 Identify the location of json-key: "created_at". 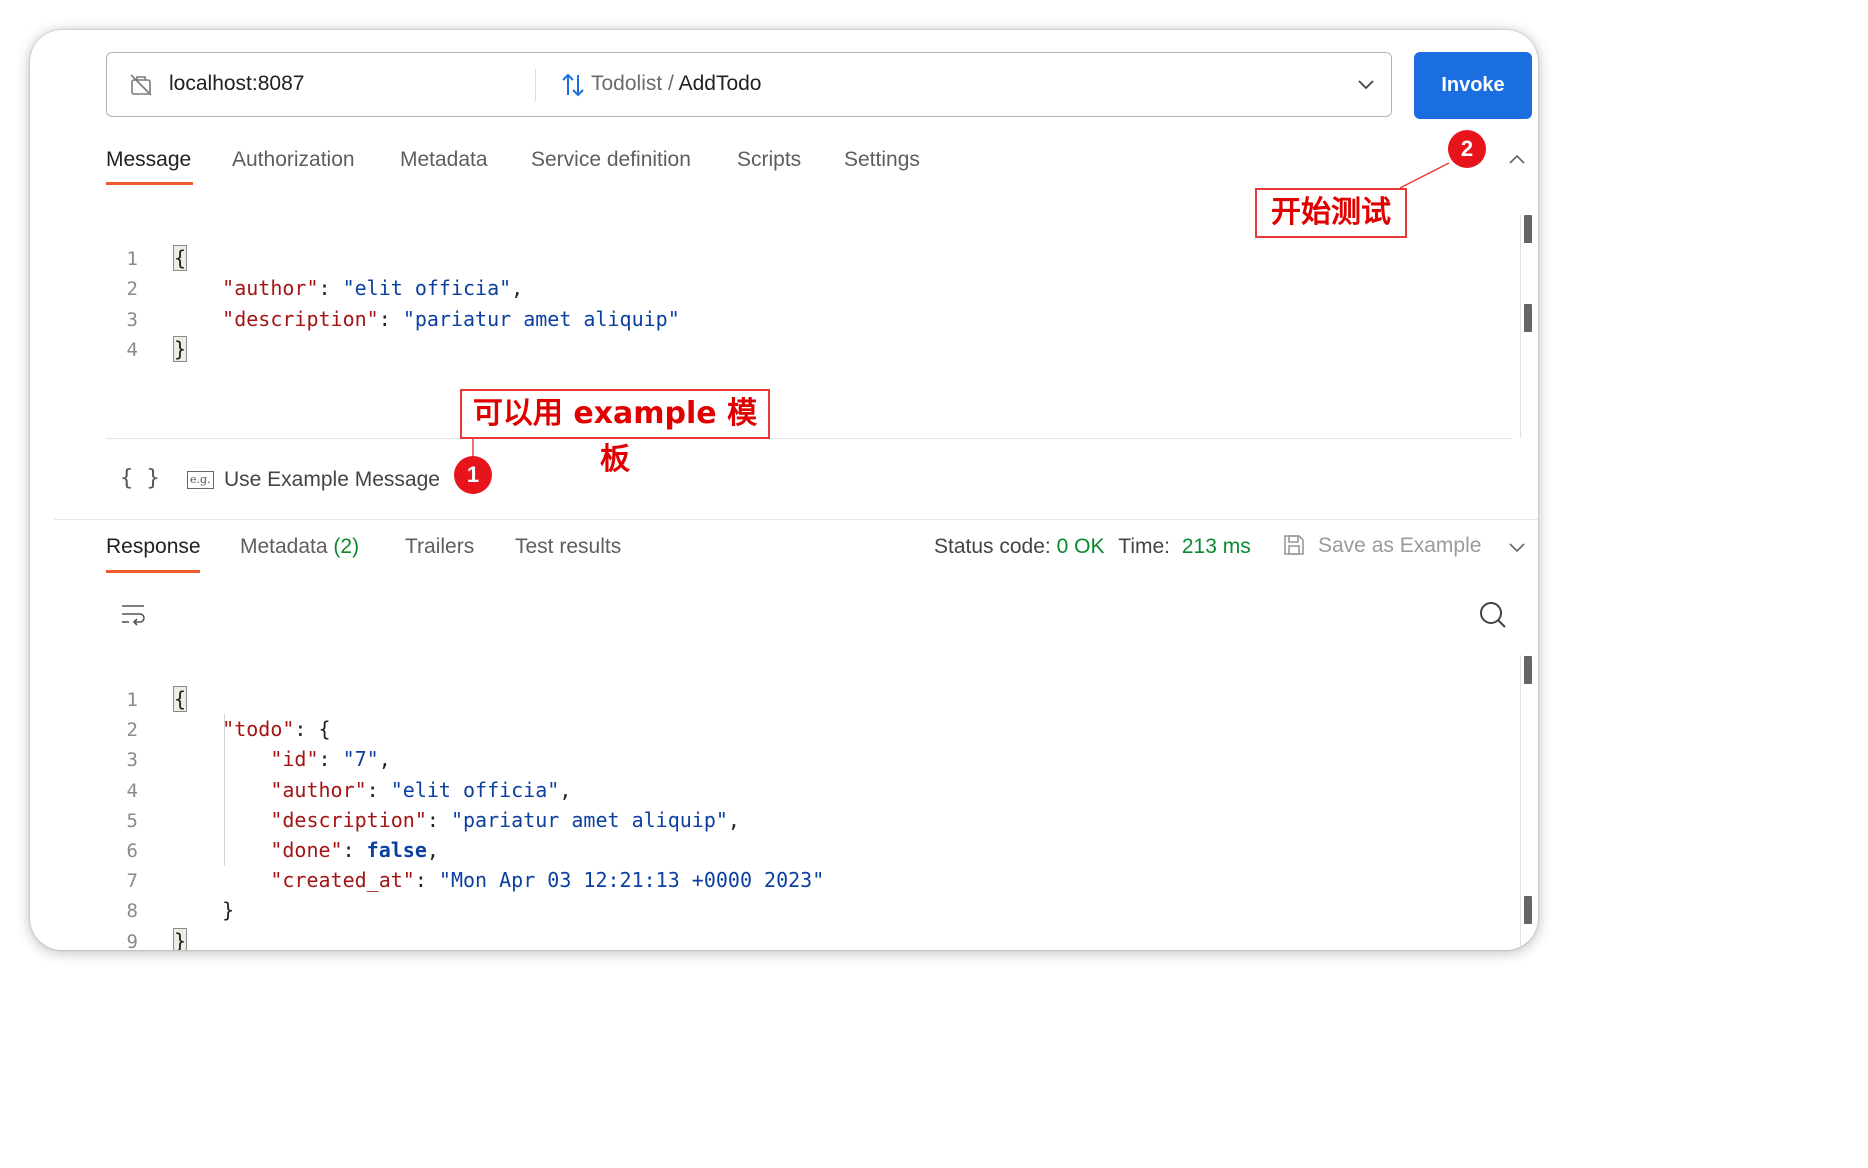
(342, 880).